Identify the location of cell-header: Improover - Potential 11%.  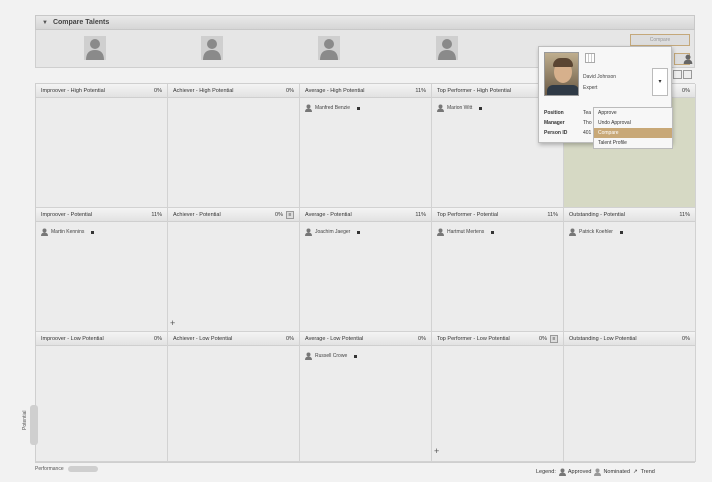
(101, 215).